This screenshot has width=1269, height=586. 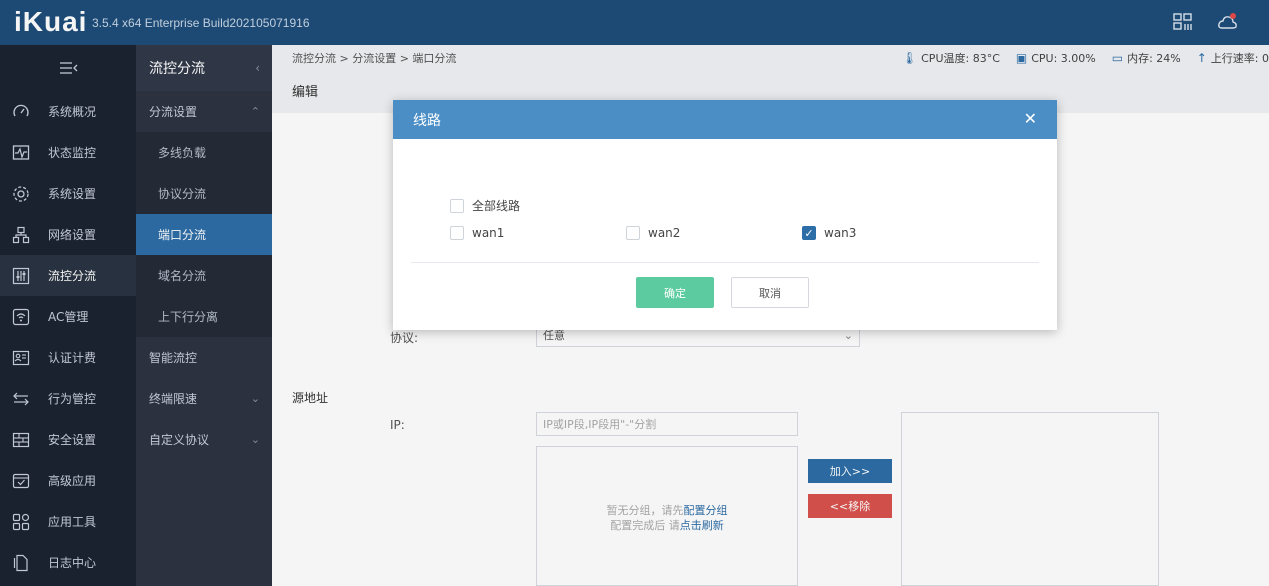 I want to click on divider, so click(x=725, y=262).